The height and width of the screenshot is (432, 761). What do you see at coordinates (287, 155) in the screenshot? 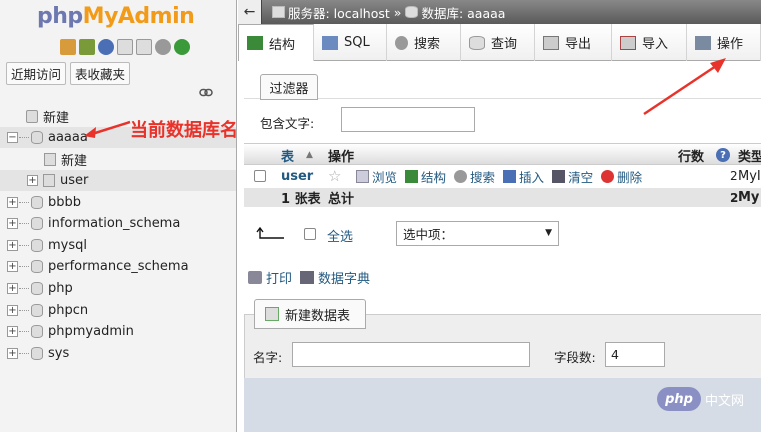
I see `header-table: 表` at bounding box center [287, 155].